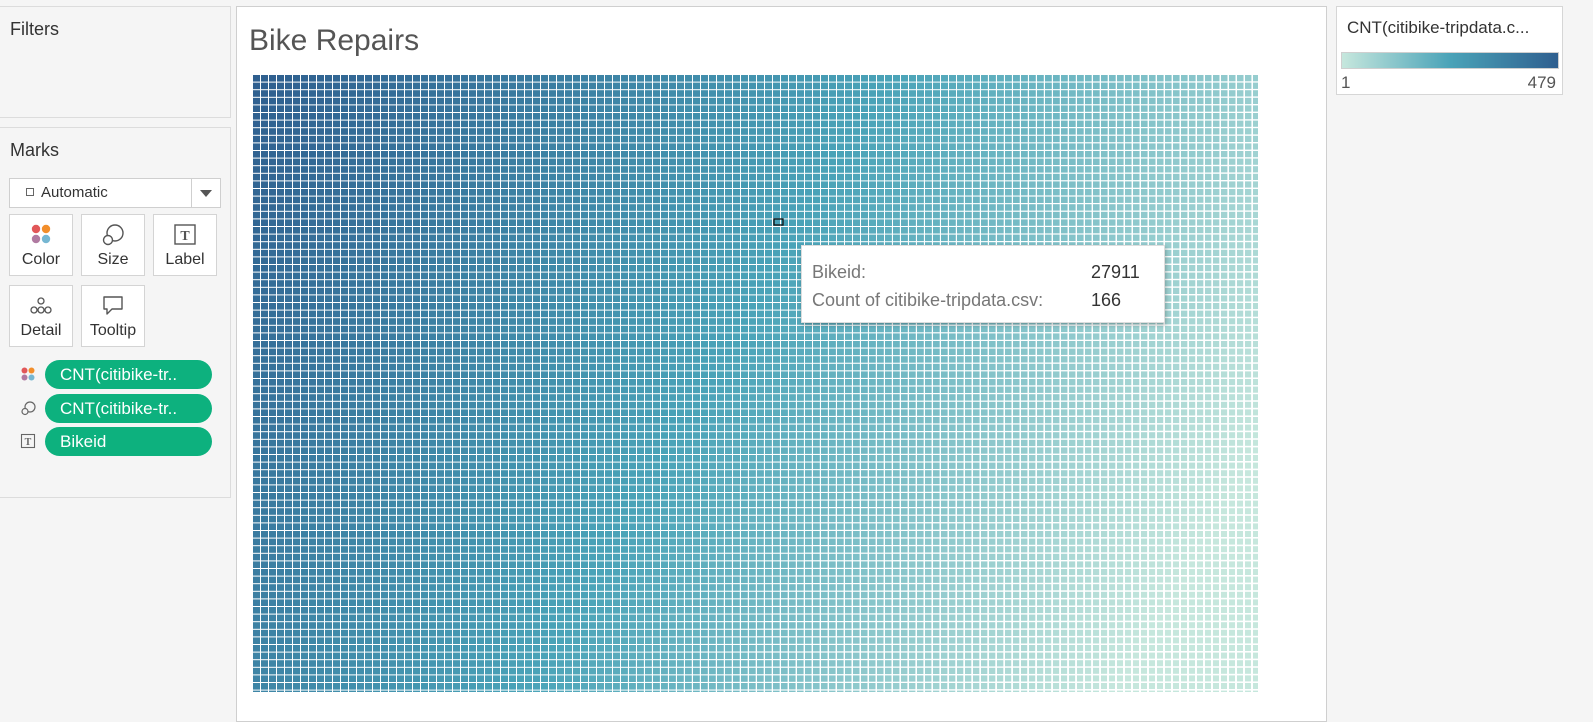 The width and height of the screenshot is (1593, 722). Describe the element at coordinates (128, 408) in the screenshot. I see `size-field-pill: CNT(citibike-tr..` at that location.